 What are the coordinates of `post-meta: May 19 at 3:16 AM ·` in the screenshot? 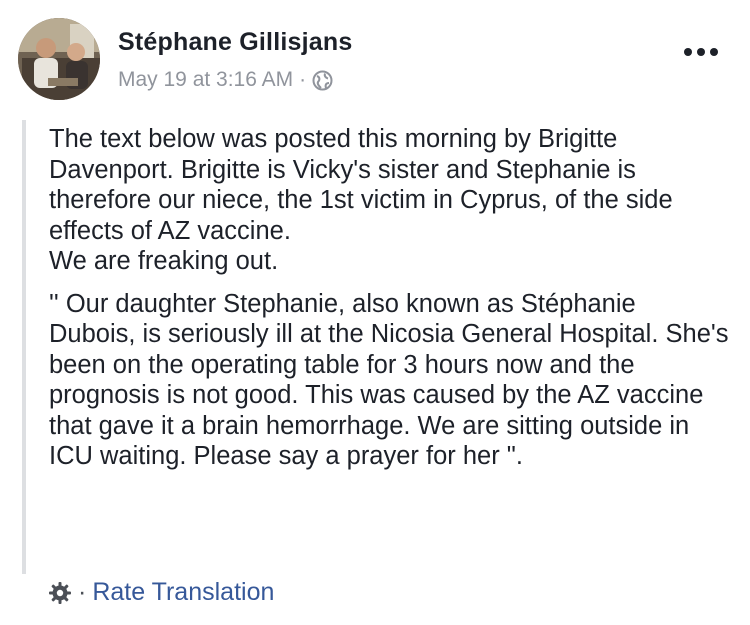 It's located at (225, 80).